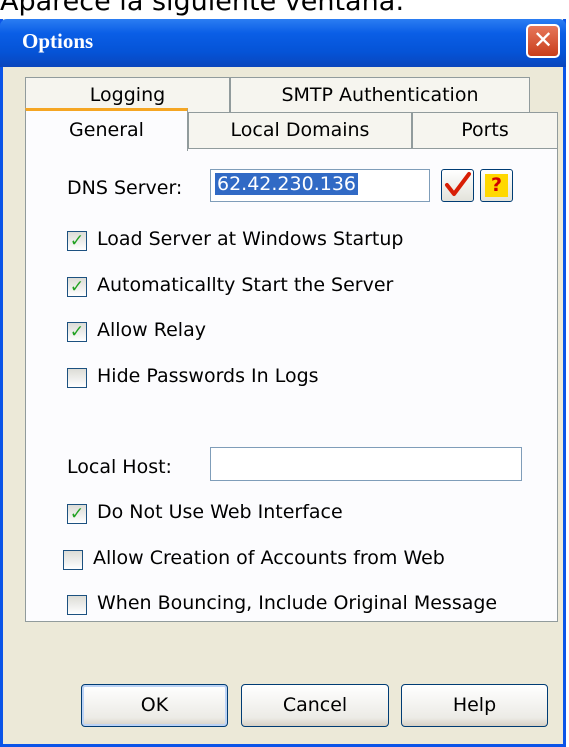  I want to click on help-button: Help, so click(474, 705).